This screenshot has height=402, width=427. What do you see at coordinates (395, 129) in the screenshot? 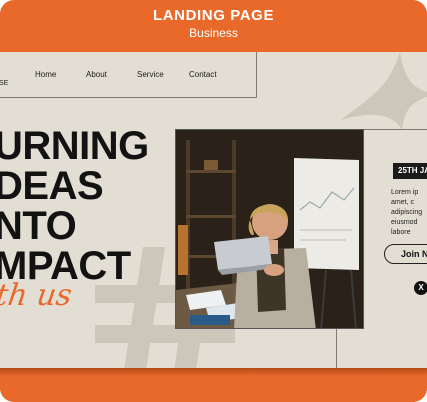
I see `right-column-top-divider` at bounding box center [395, 129].